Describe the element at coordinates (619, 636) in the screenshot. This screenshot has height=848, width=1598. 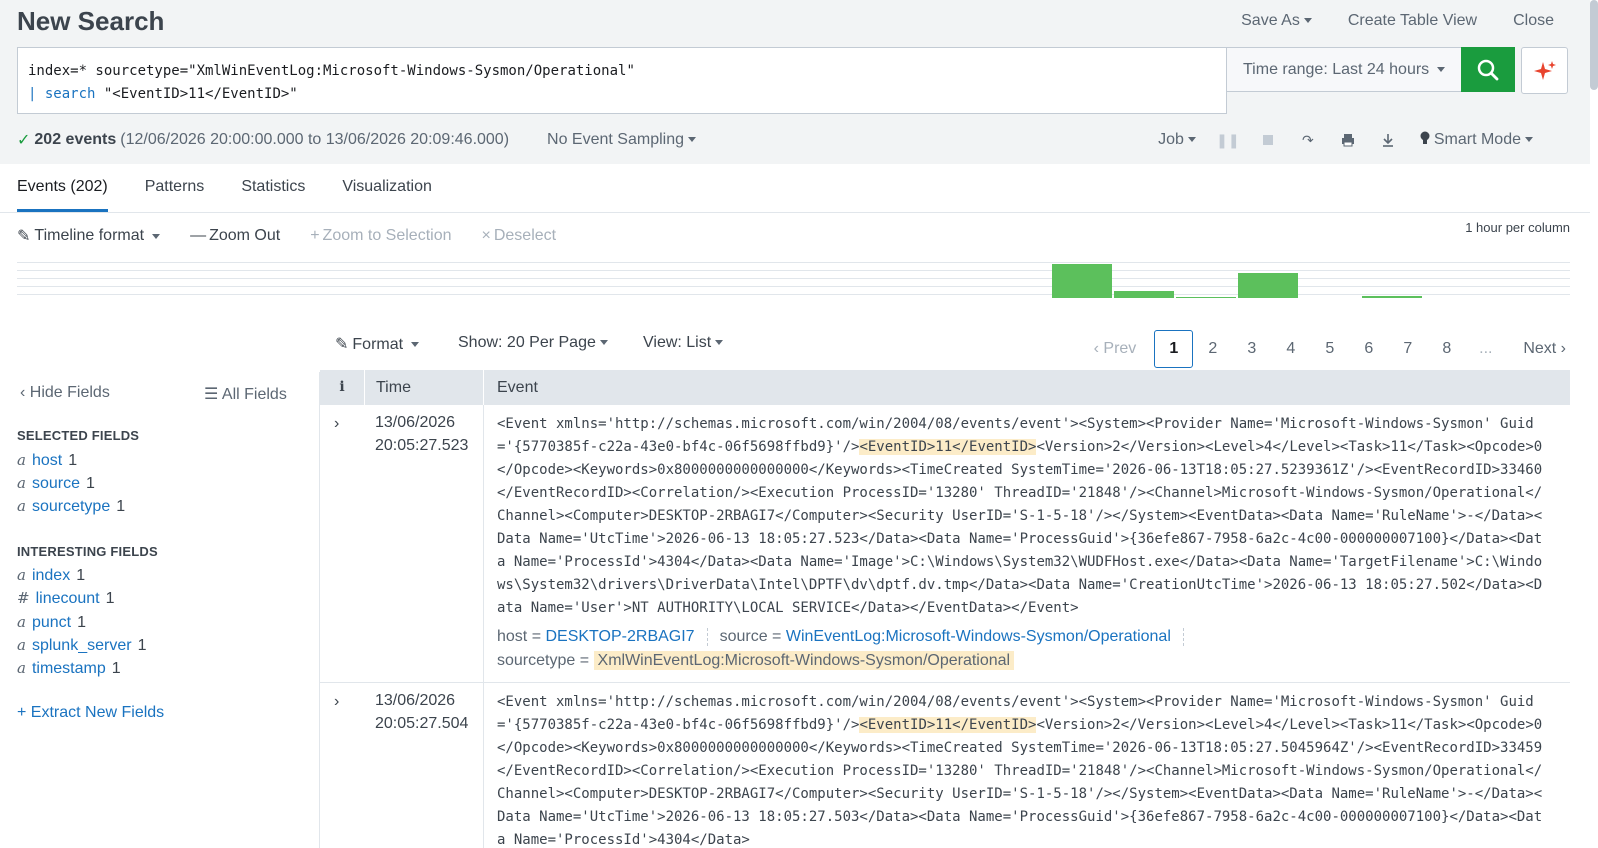
I see `host-value: DESKTOP-2RBAGI7` at that location.